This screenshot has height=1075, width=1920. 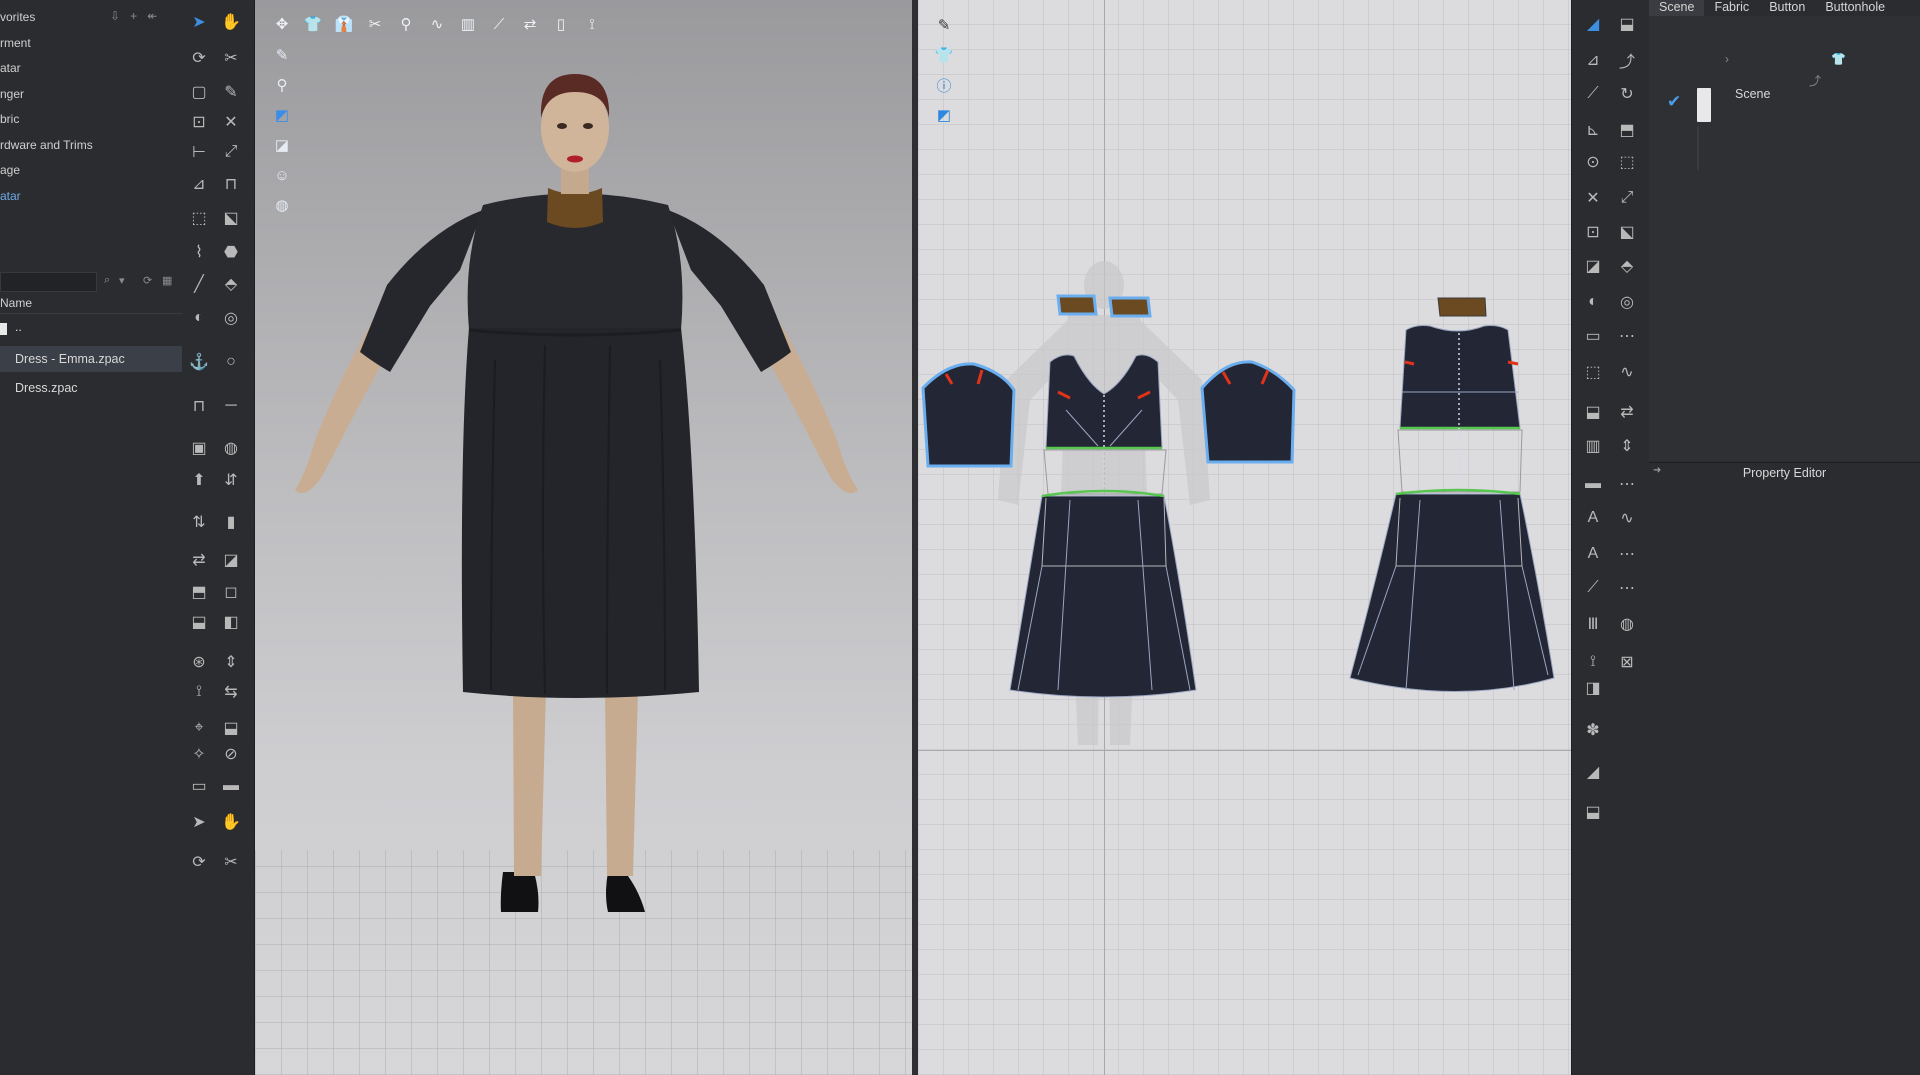 What do you see at coordinates (152, 16) in the screenshot?
I see `back-icon: ↞` at bounding box center [152, 16].